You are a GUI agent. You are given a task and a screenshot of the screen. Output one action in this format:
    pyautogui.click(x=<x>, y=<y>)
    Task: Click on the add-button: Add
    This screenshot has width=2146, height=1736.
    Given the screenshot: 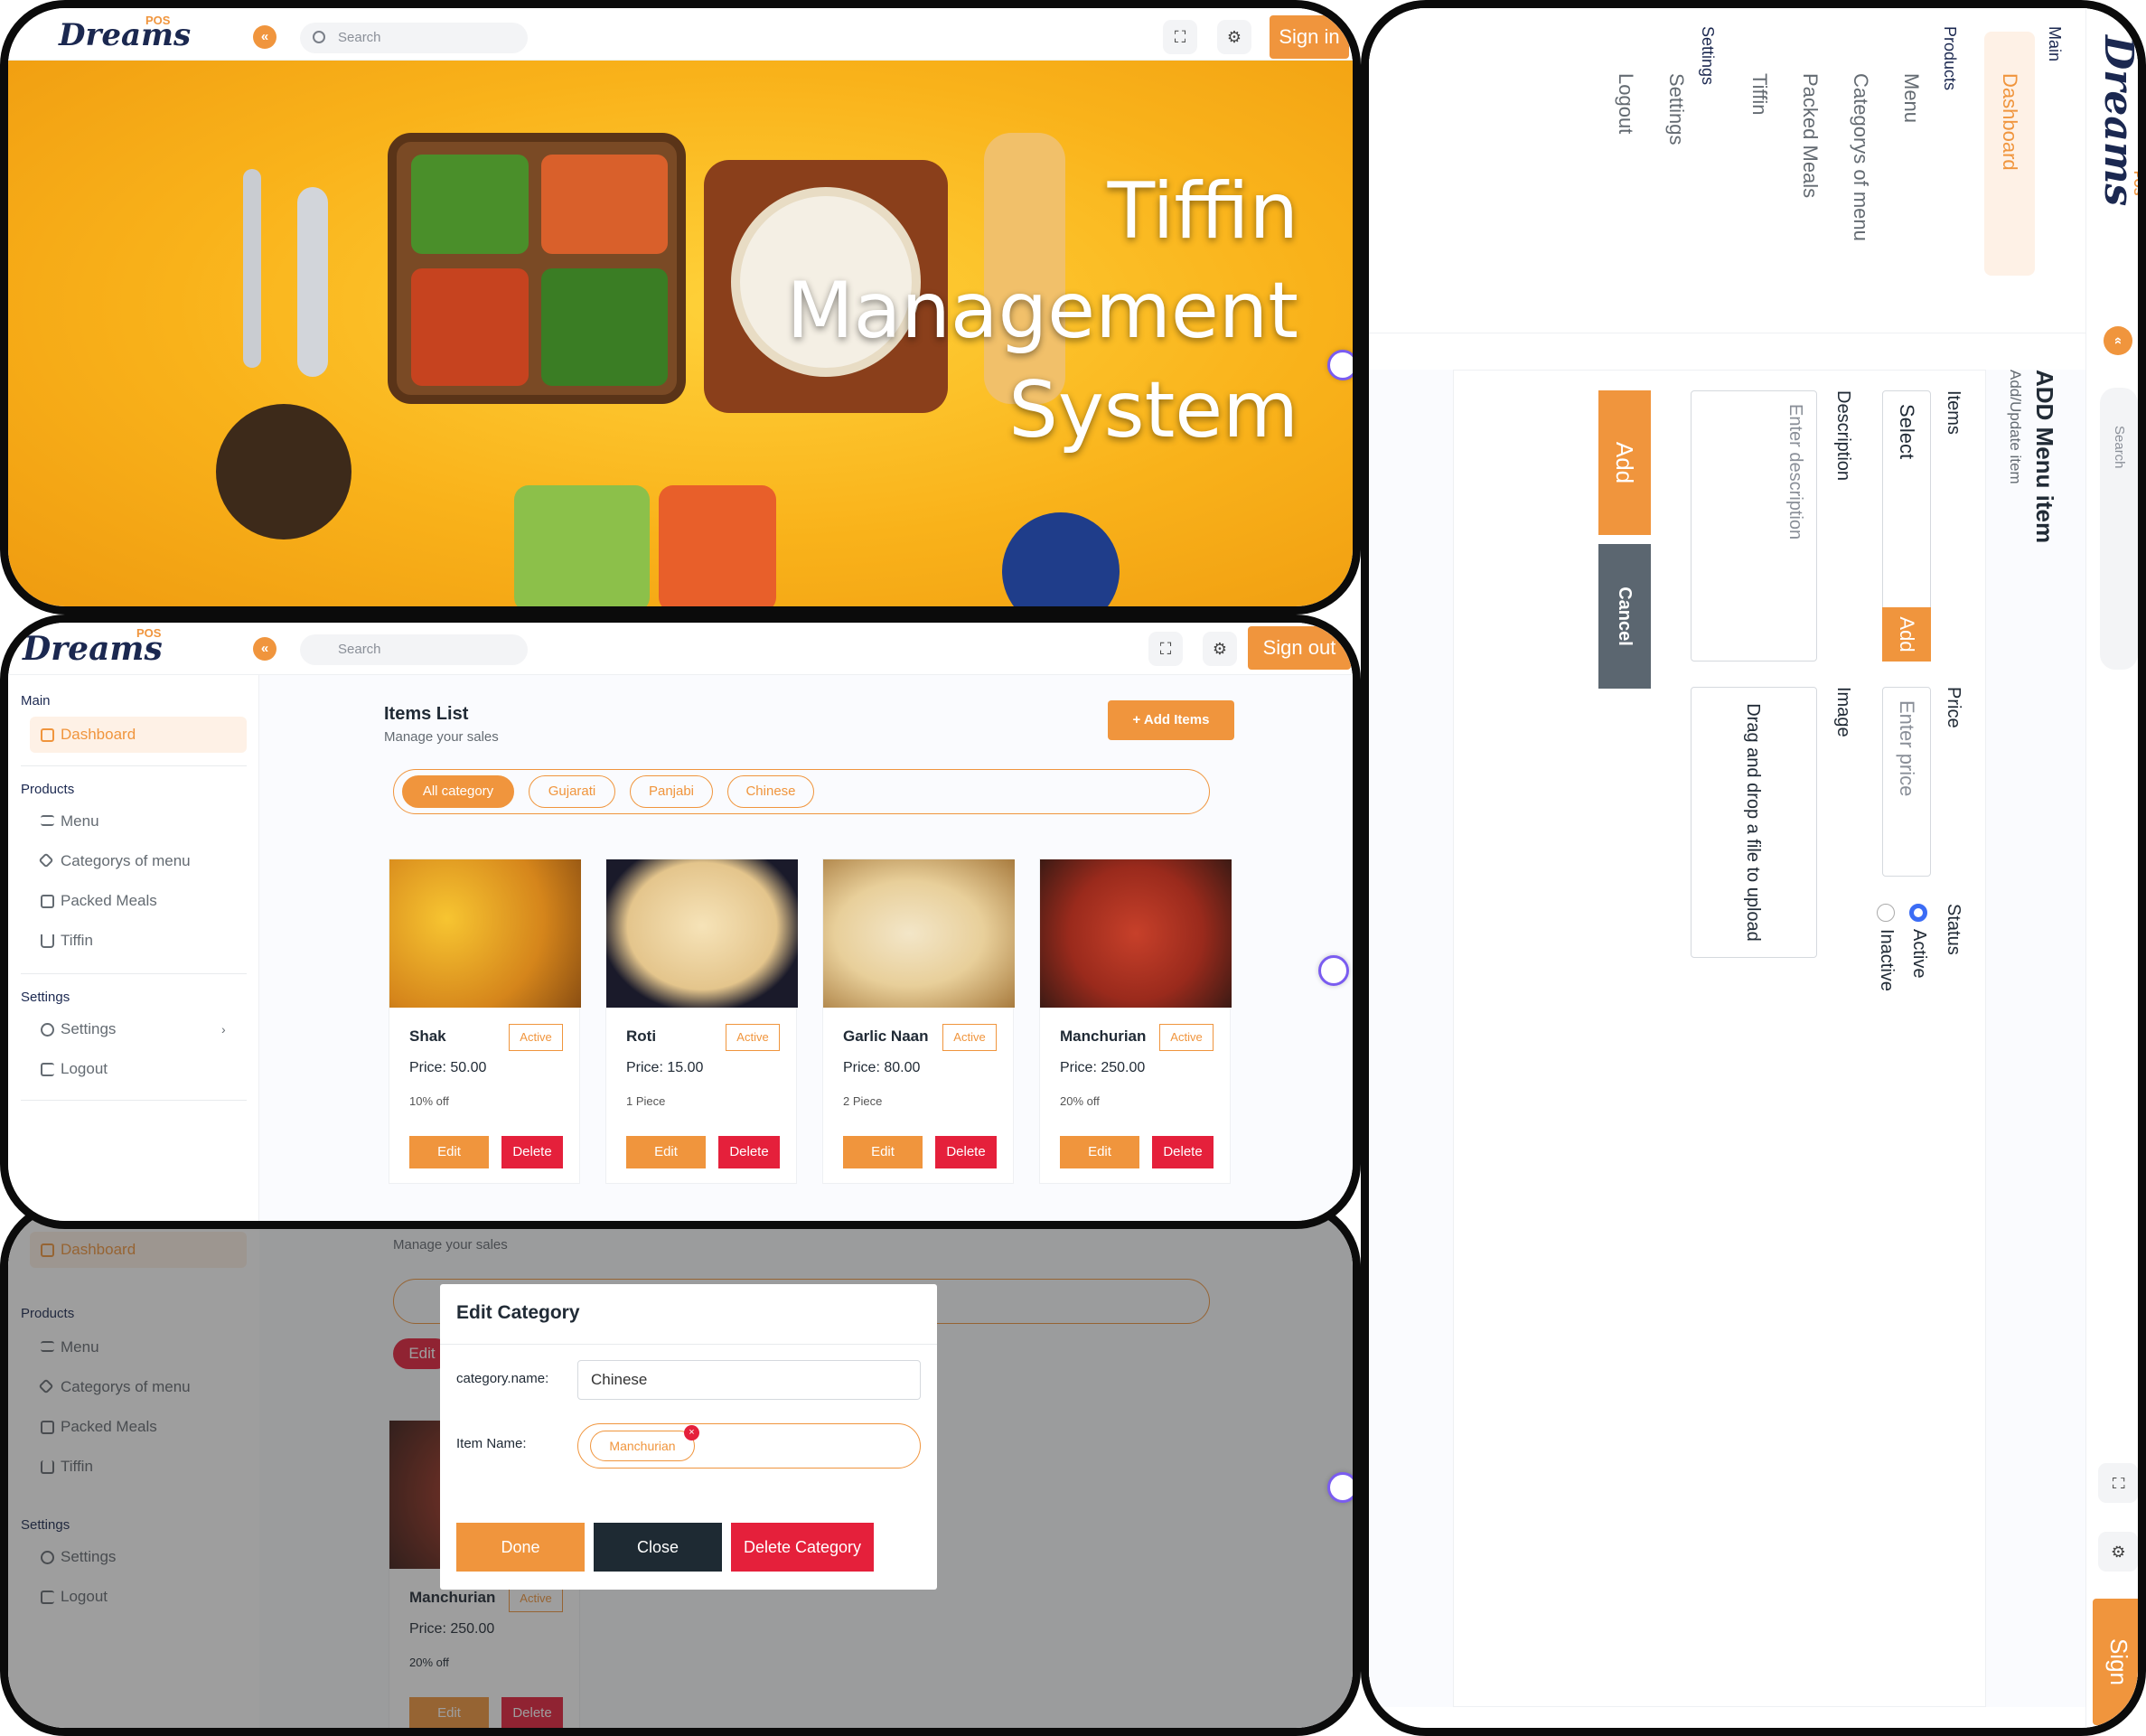 What is the action you would take?
    pyautogui.click(x=1624, y=462)
    